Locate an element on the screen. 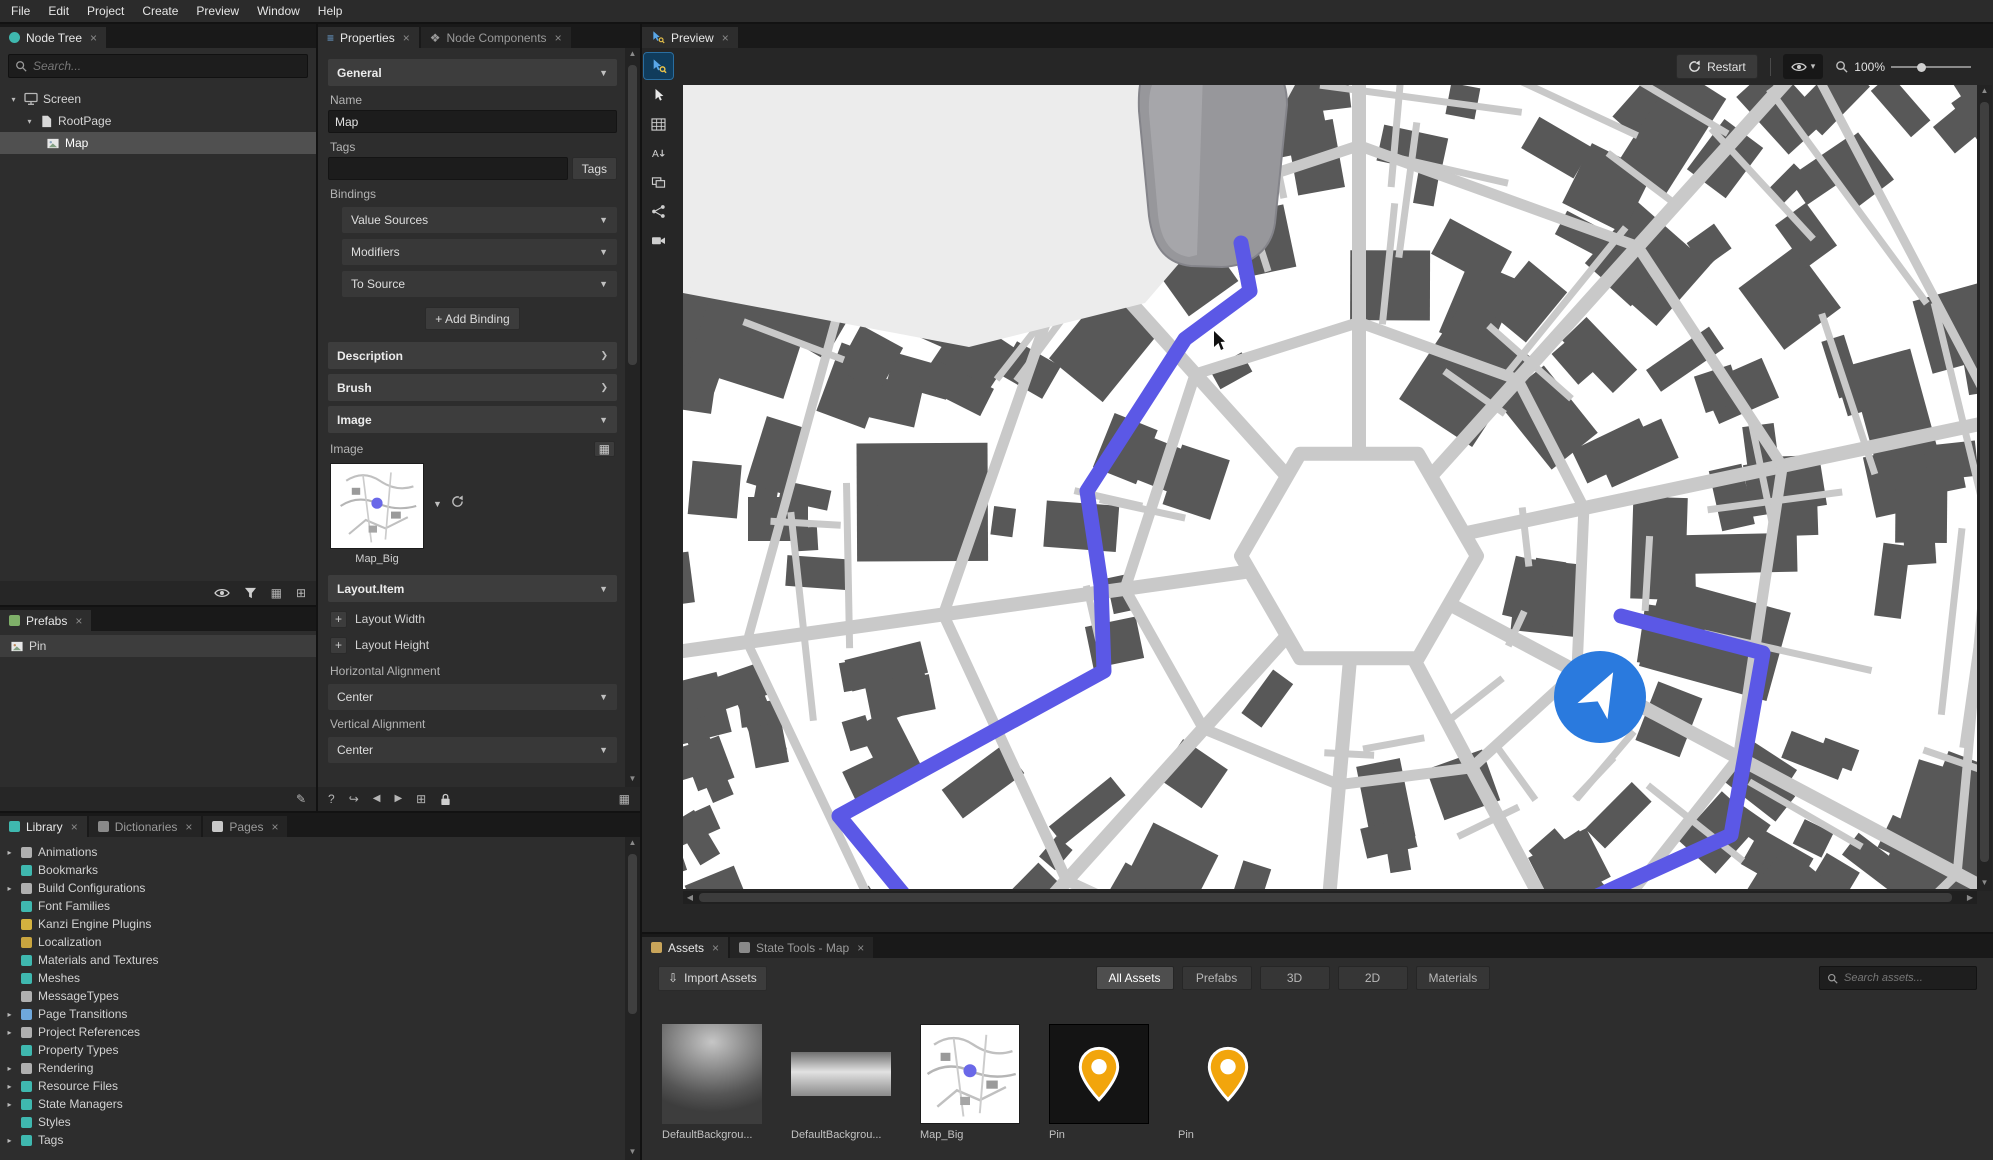 The width and height of the screenshot is (1993, 1160). section-general: General ▼ is located at coordinates (472, 72).